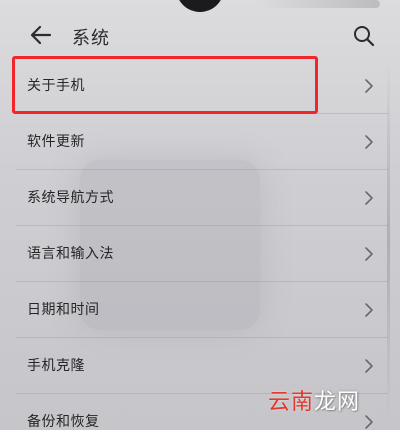 The width and height of the screenshot is (400, 430). Describe the element at coordinates (364, 36) in the screenshot. I see `search-icon` at that location.